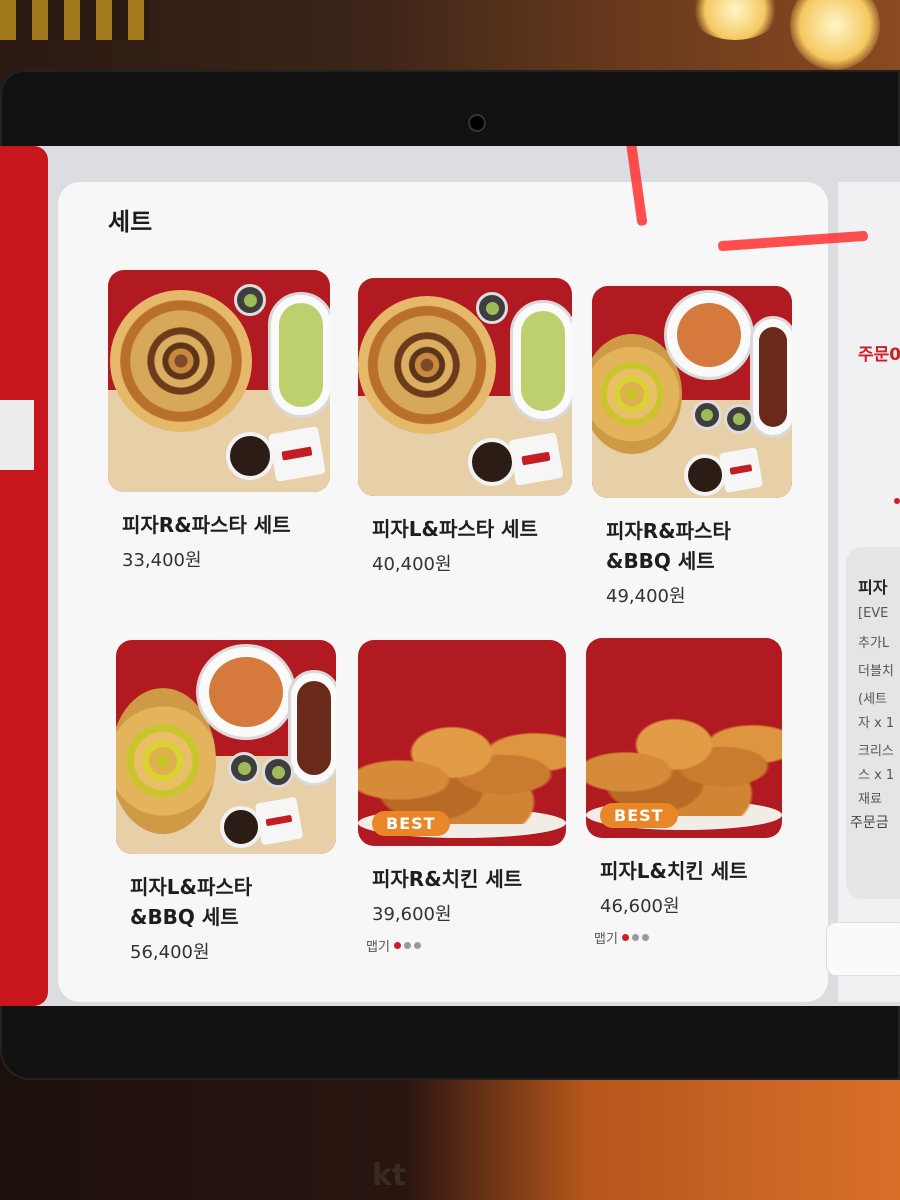 This screenshot has width=900, height=1200. What do you see at coordinates (455, 529) in the screenshot?
I see `product-name: 피자L&파스타 세트` at bounding box center [455, 529].